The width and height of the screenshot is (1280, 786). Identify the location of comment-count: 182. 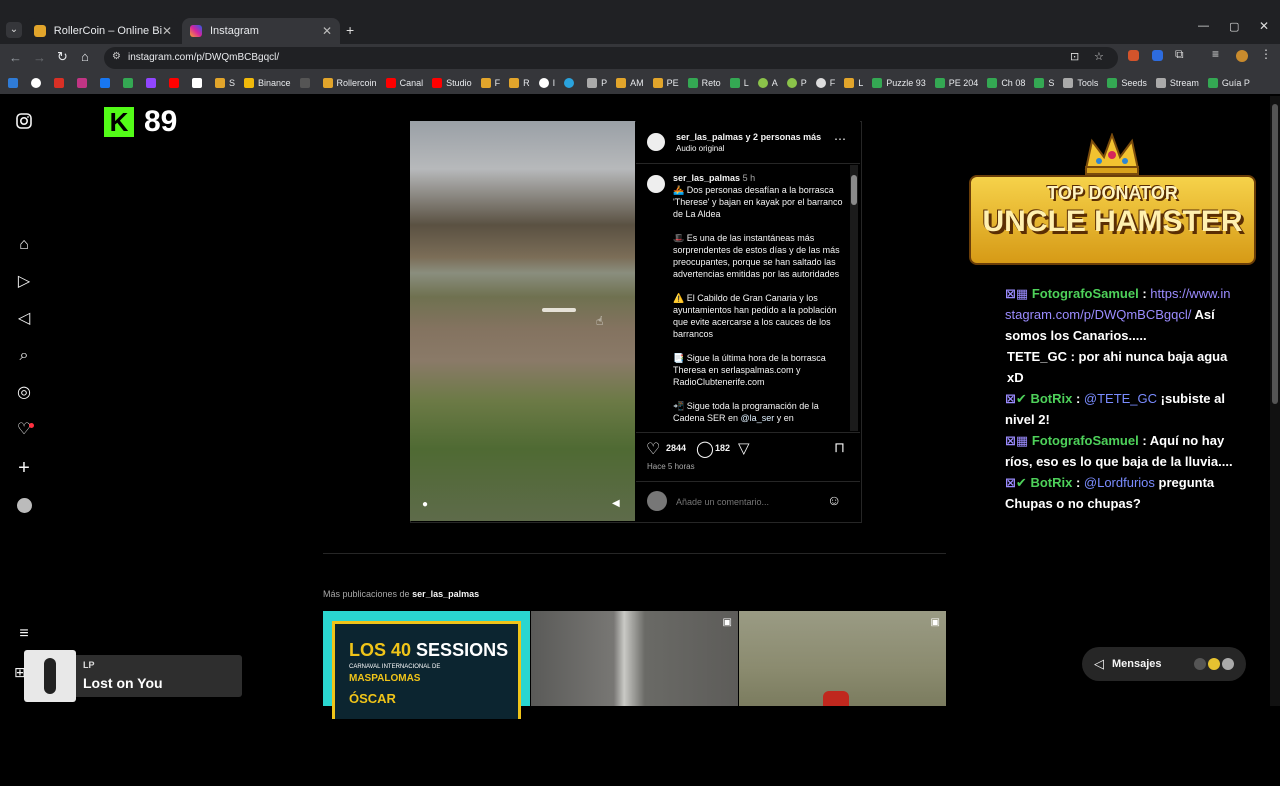
(722, 448).